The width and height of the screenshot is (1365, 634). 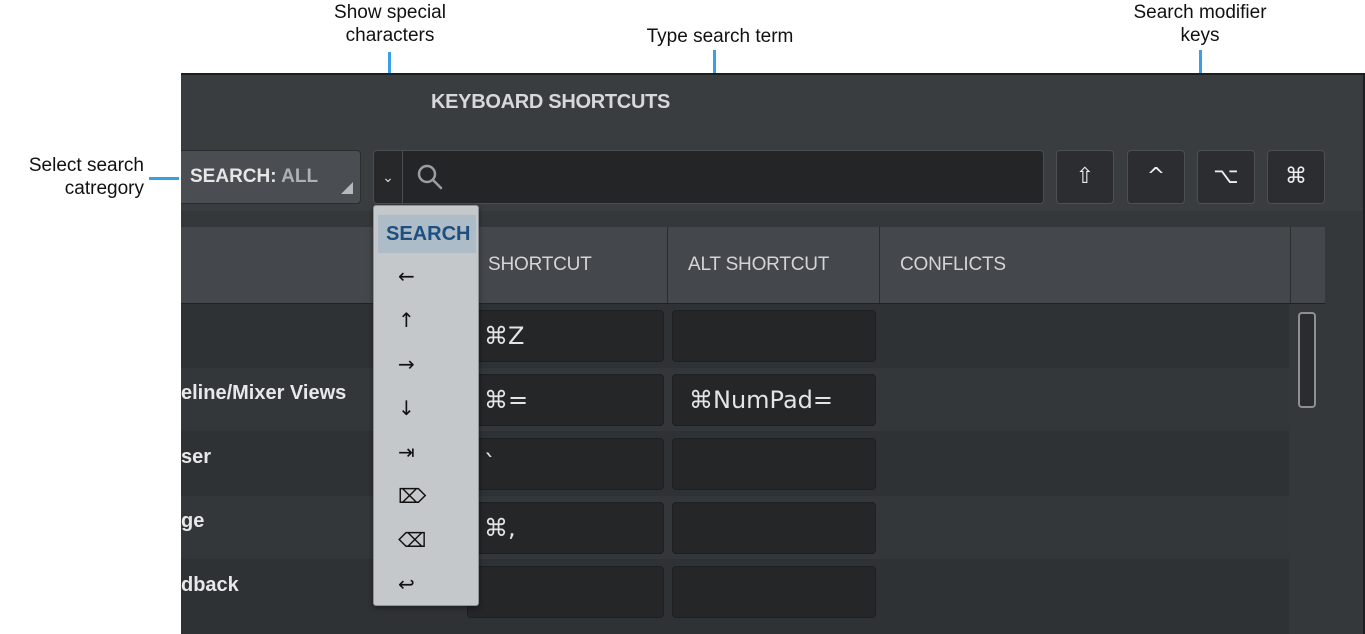 What do you see at coordinates (1307, 469) in the screenshot?
I see `vertical-scrollbar` at bounding box center [1307, 469].